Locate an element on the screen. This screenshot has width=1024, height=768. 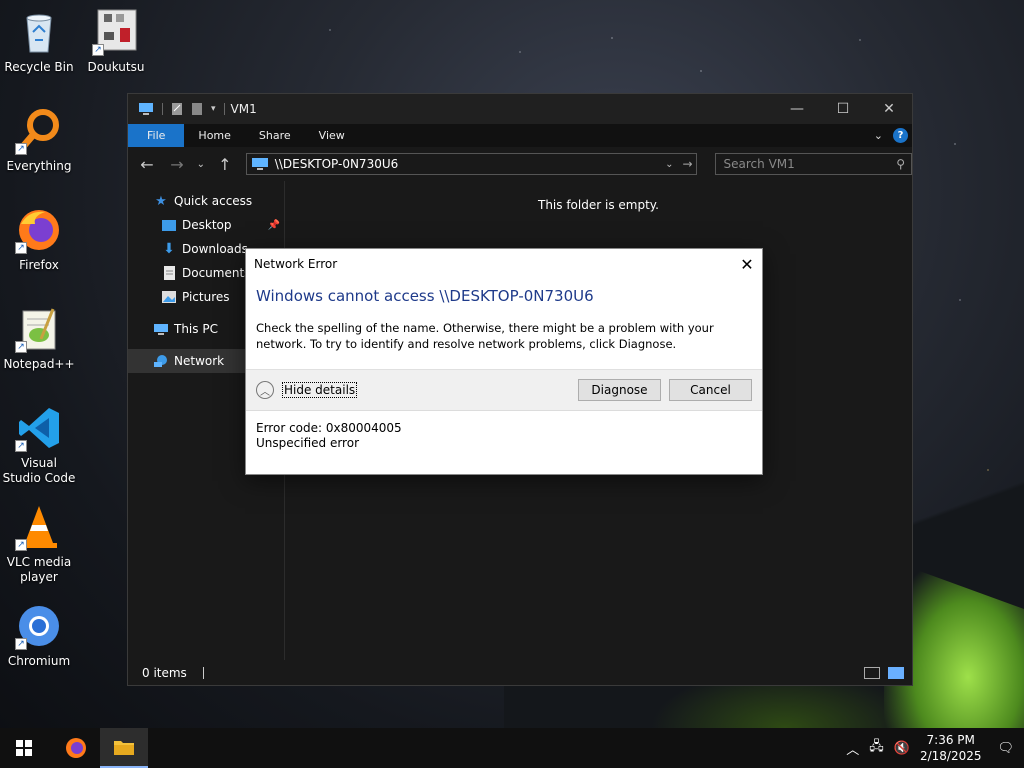
desktop-icon-label: VLC media player is located at coordinates (39, 569).